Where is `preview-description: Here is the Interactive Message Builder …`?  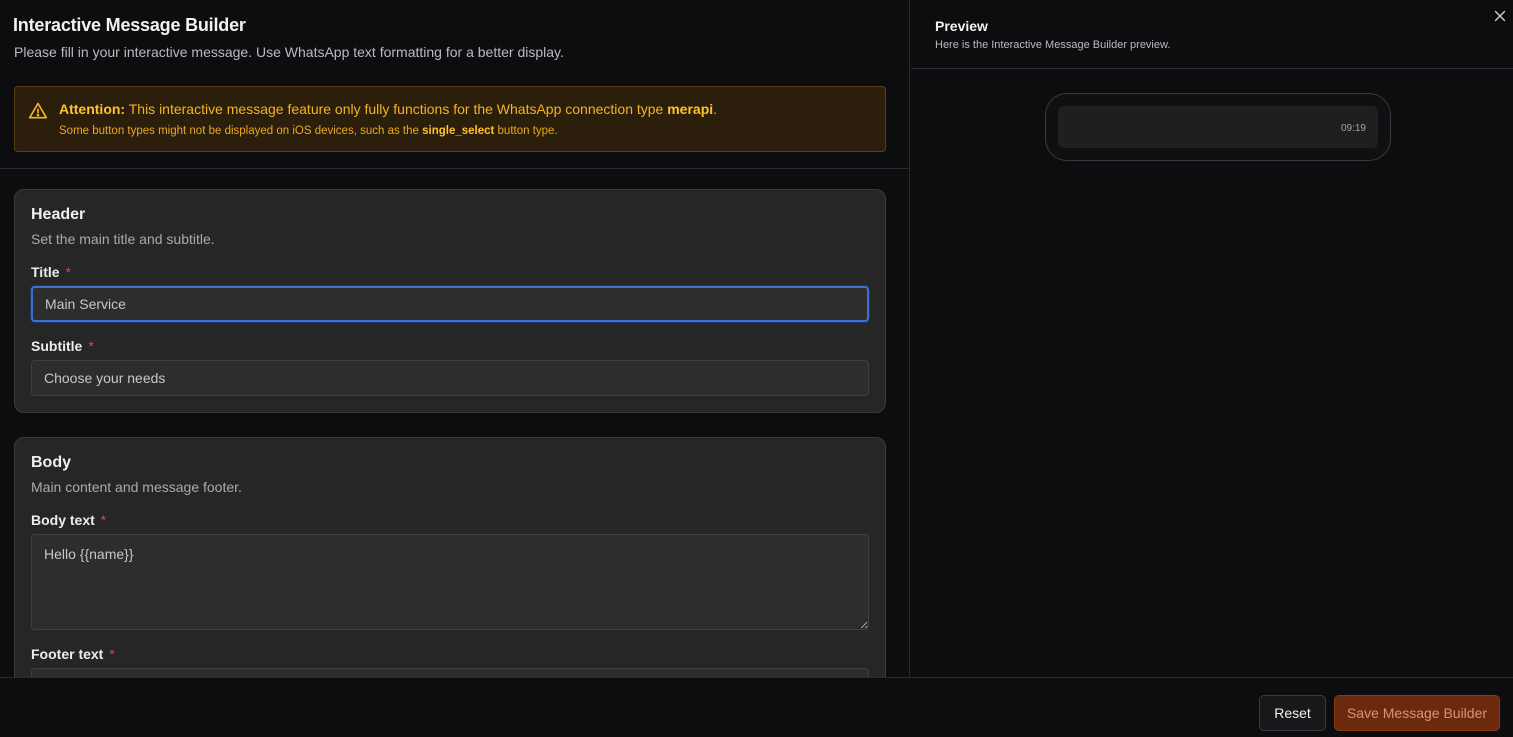 preview-description: Here is the Interactive Message Builder … is located at coordinates (1053, 45).